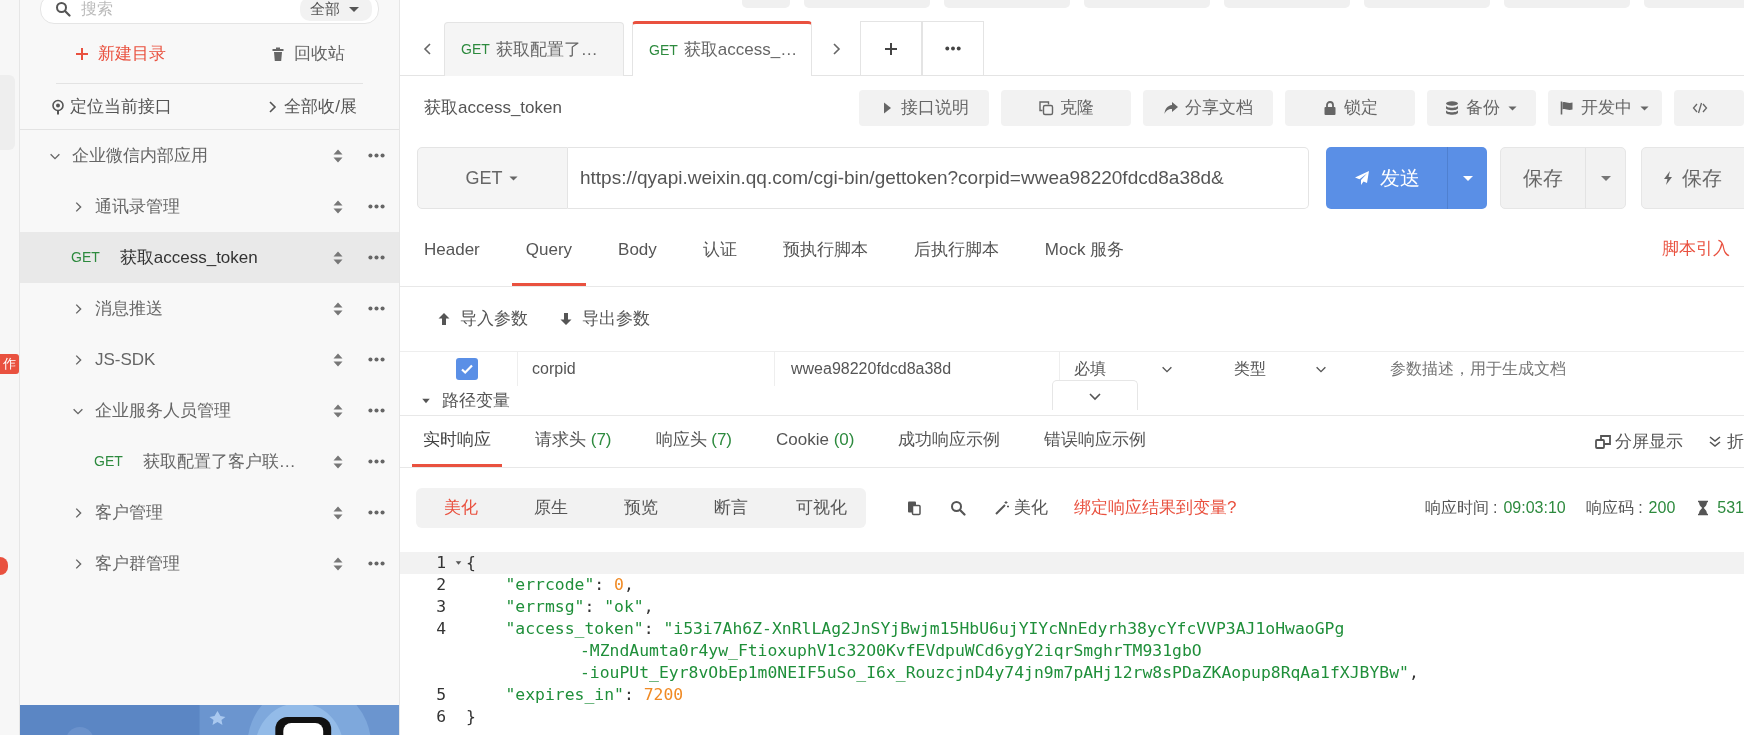 This screenshot has width=1744, height=735. I want to click on action-button: 克隆, so click(1066, 108).